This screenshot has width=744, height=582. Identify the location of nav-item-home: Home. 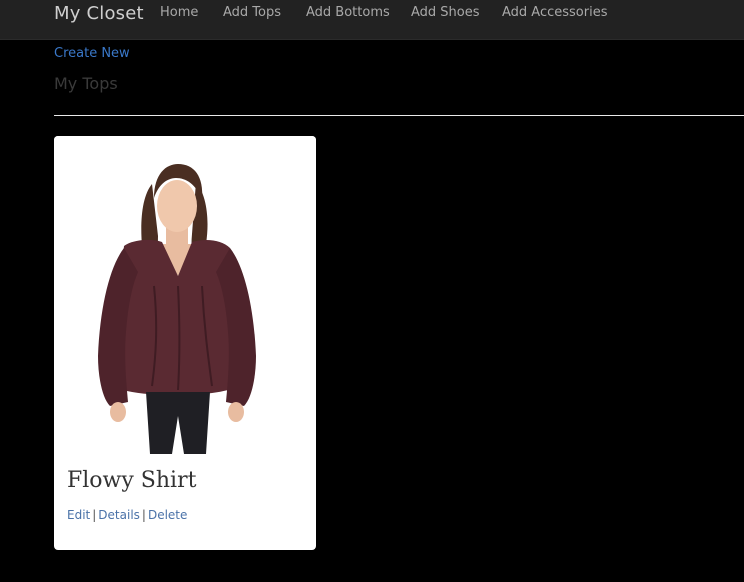
(179, 12).